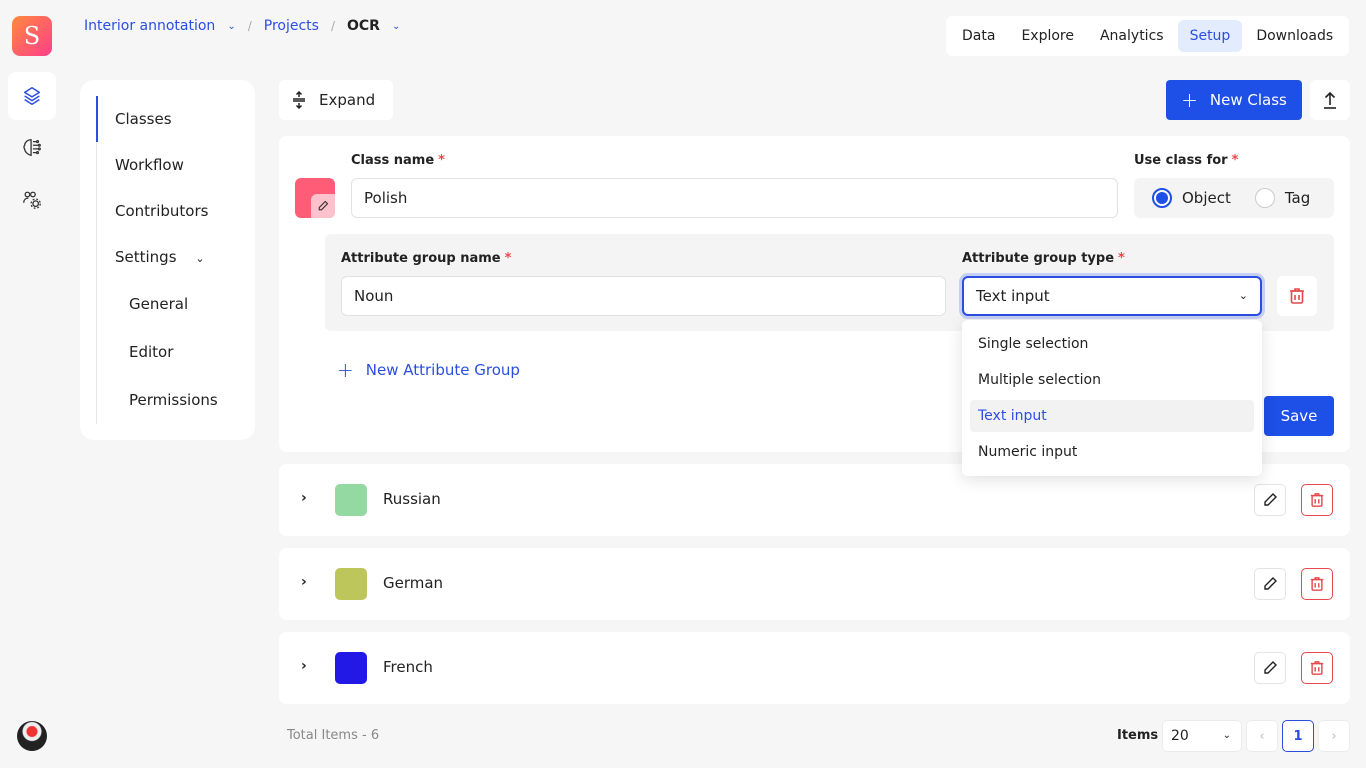  I want to click on radio-tag, so click(1264, 198).